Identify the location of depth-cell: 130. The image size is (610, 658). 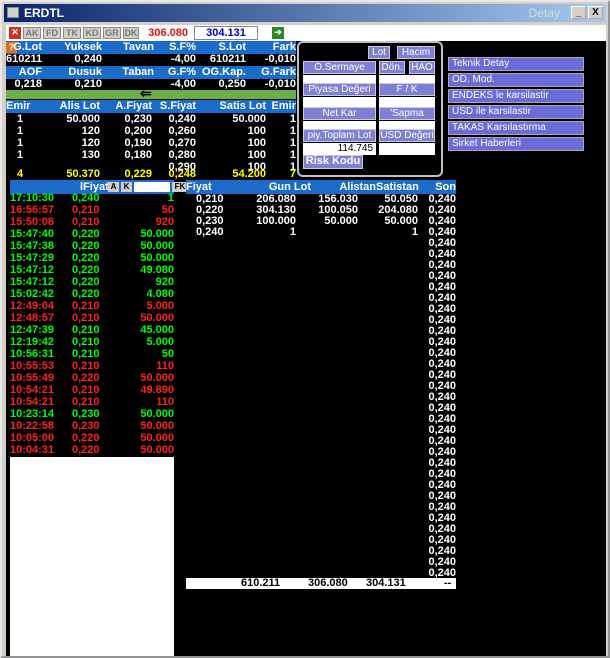
(90, 155).